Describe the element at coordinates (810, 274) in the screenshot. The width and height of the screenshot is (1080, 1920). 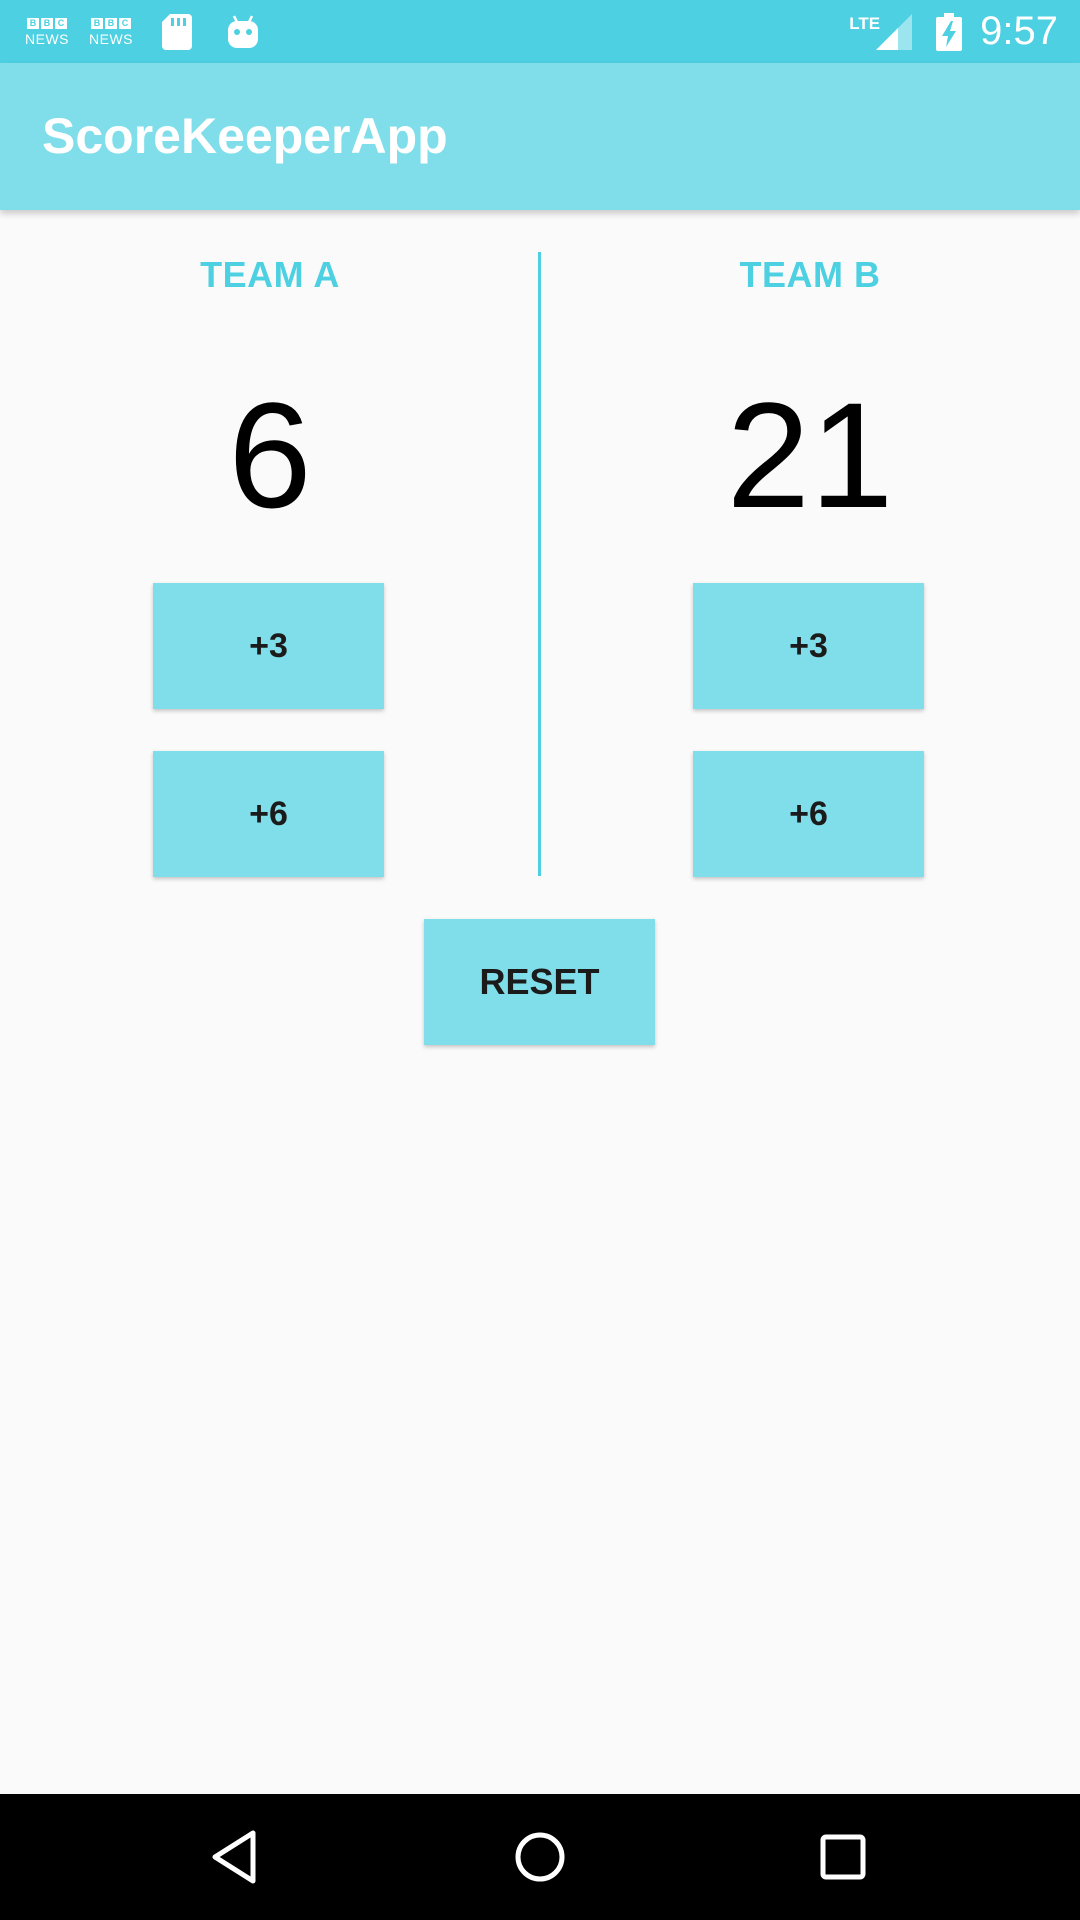
I see `team-b-name: TEAM B` at that location.